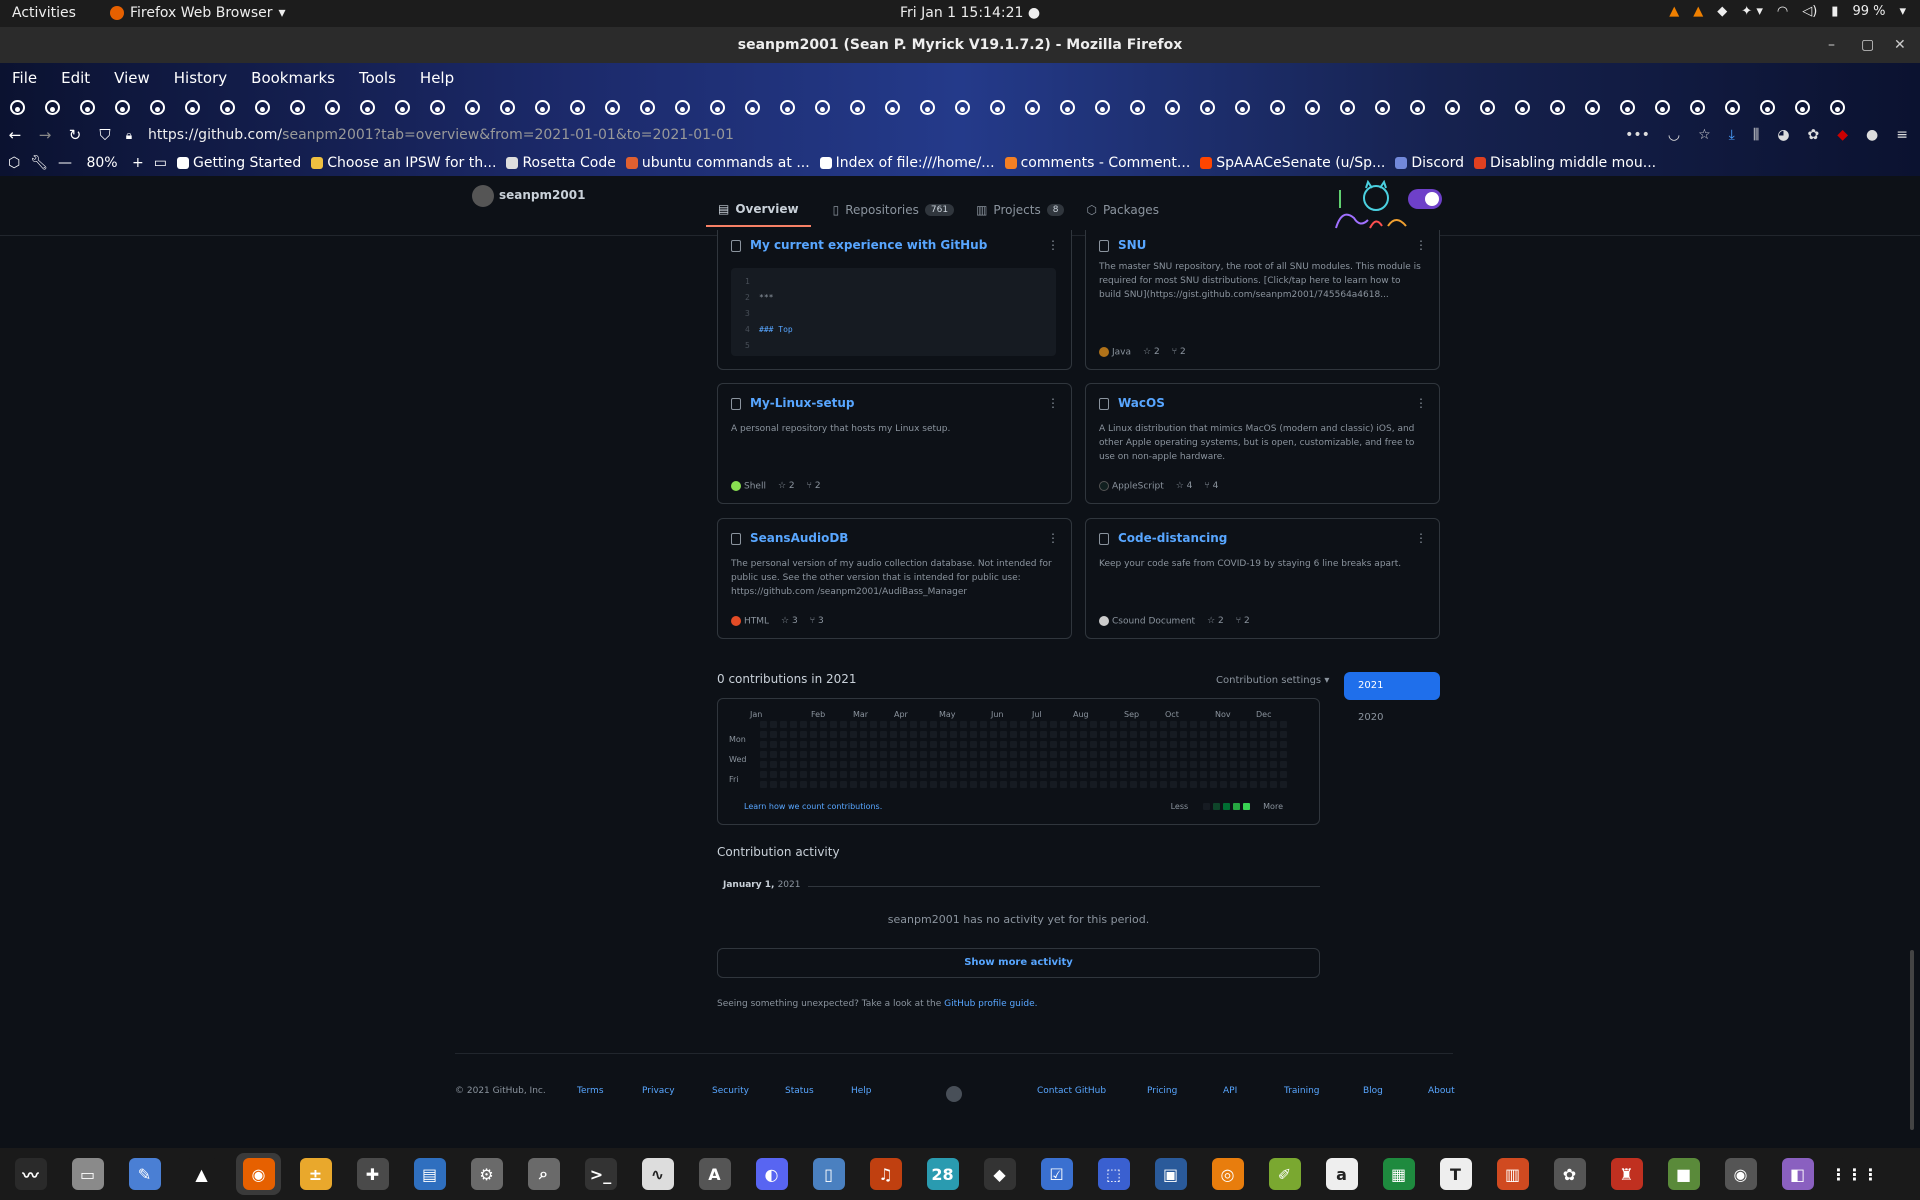 This screenshot has width=1920, height=1200. Describe the element at coordinates (1302, 1091) in the screenshot. I see `footer-link-training: Training` at that location.